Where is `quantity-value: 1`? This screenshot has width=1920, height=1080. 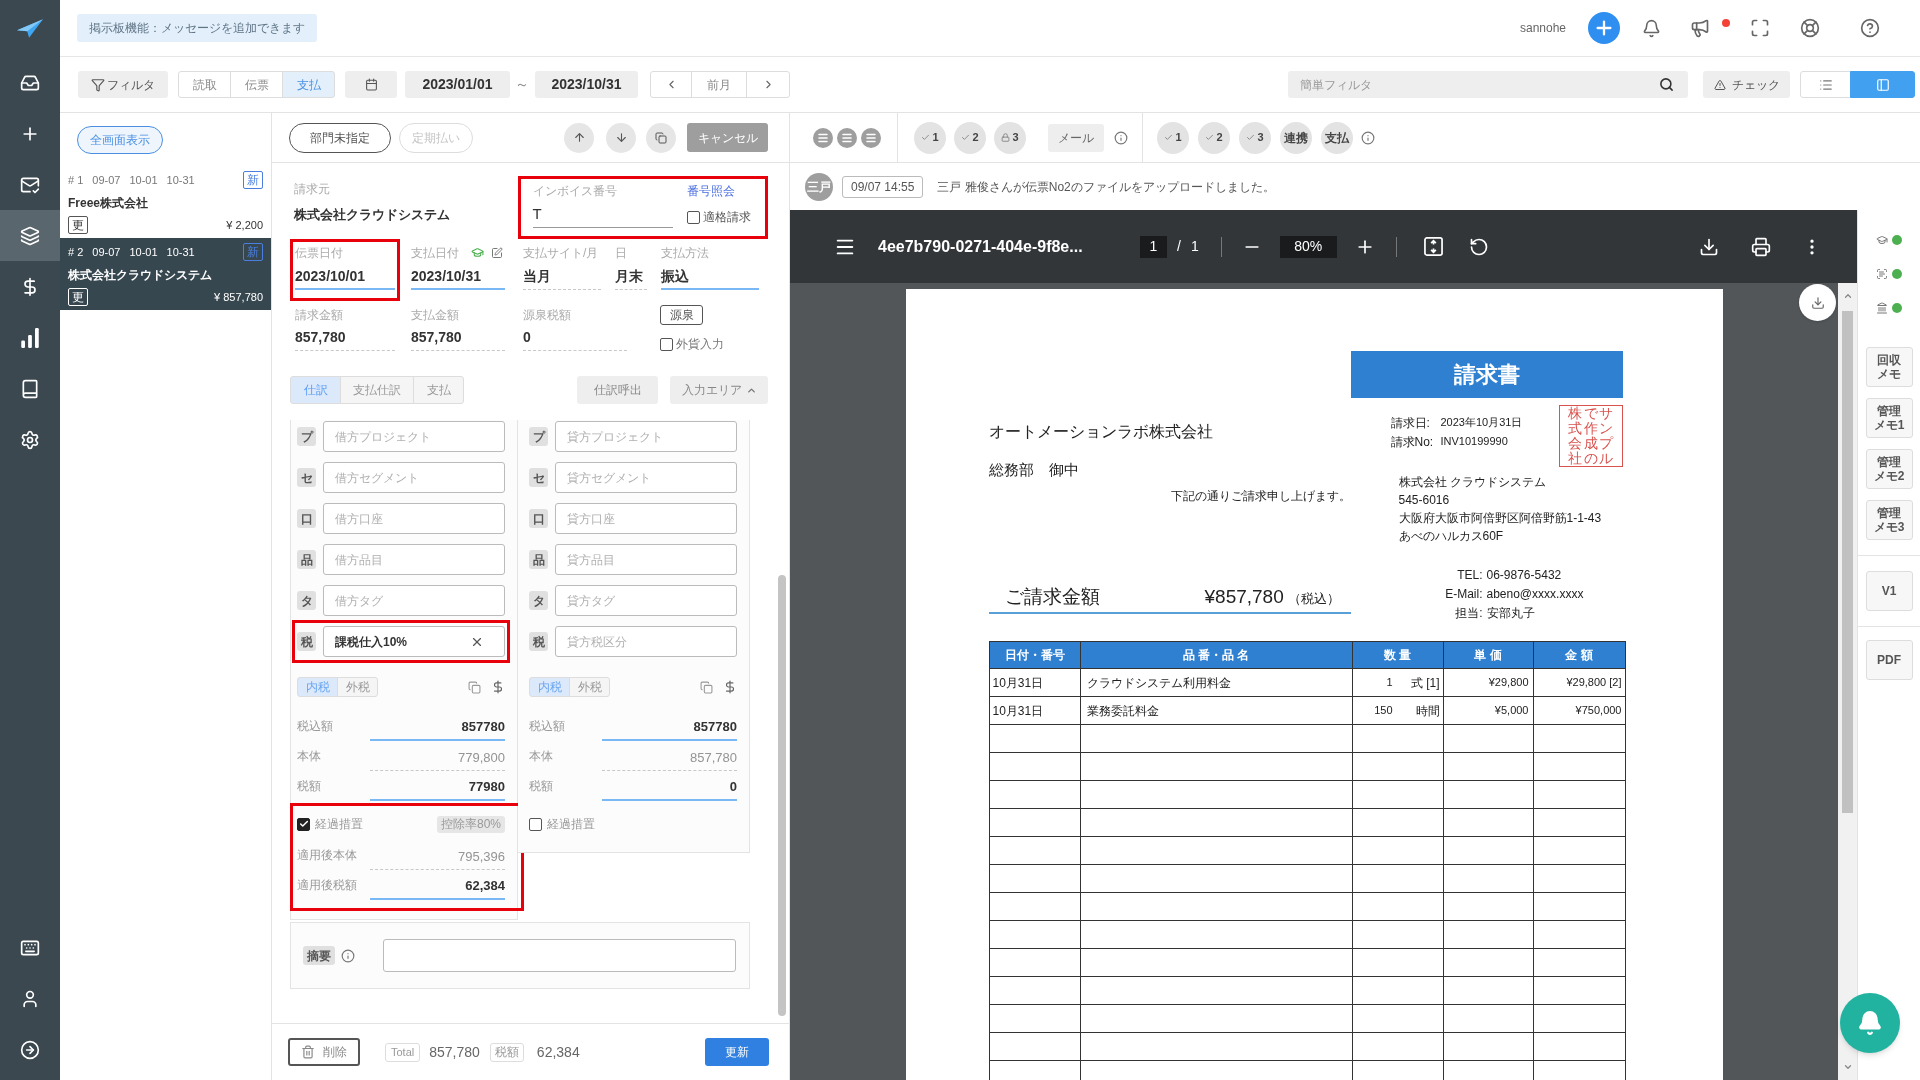
quantity-value: 1 is located at coordinates (1389, 683).